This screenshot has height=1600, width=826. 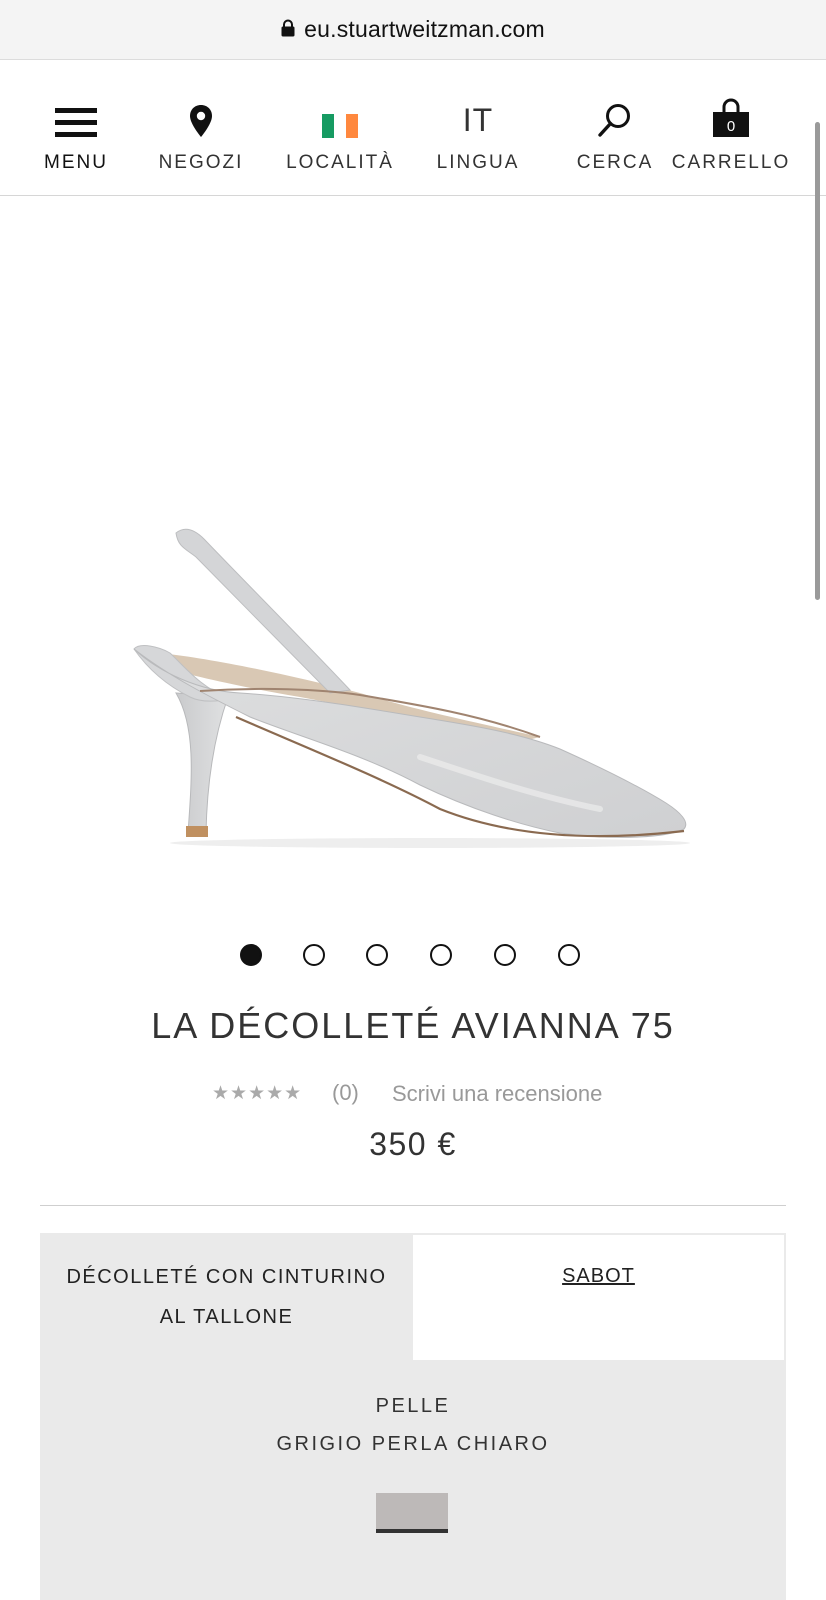 What do you see at coordinates (413, 1025) in the screenshot?
I see `product-title: LA DÉCOLLETÉ AVIANNA 75` at bounding box center [413, 1025].